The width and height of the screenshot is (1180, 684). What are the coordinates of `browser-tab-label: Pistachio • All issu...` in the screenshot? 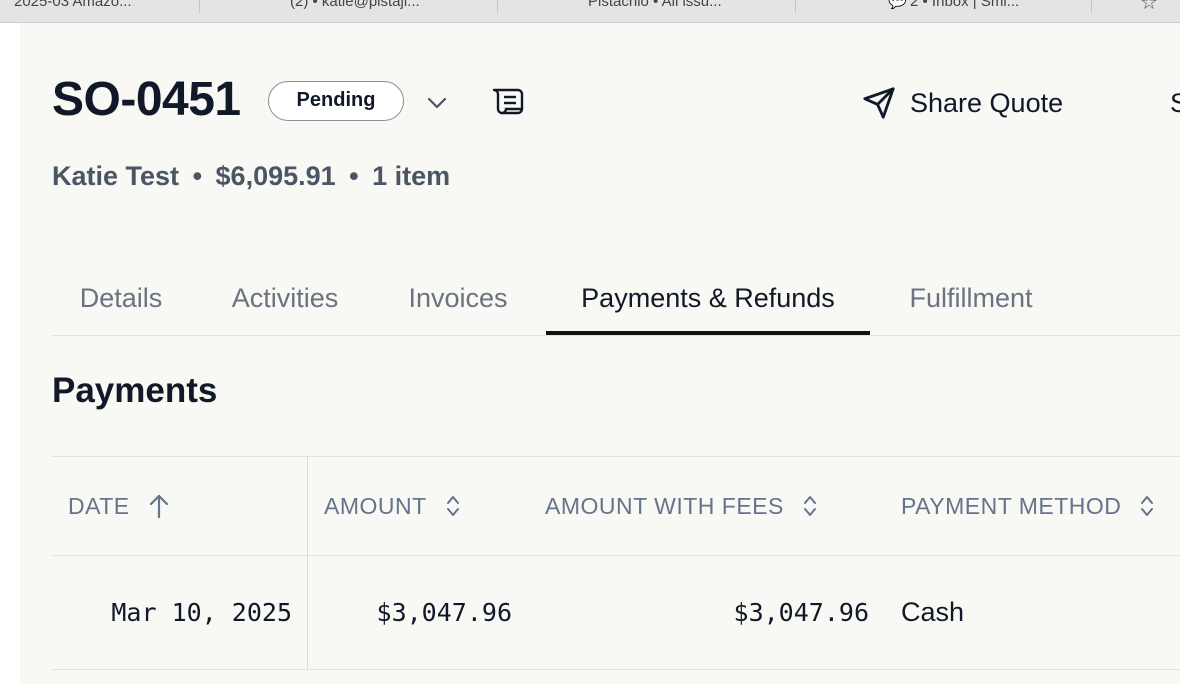 It's located at (655, 5).